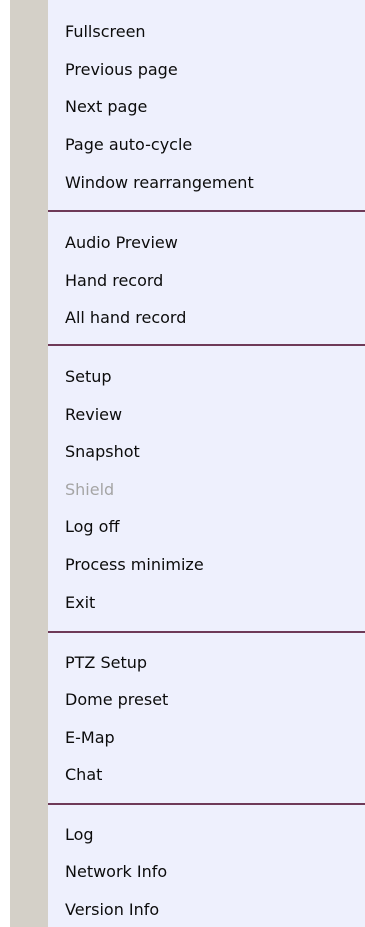 This screenshot has height=927, width=365. I want to click on menu-item-chat: Chat, so click(206, 775).